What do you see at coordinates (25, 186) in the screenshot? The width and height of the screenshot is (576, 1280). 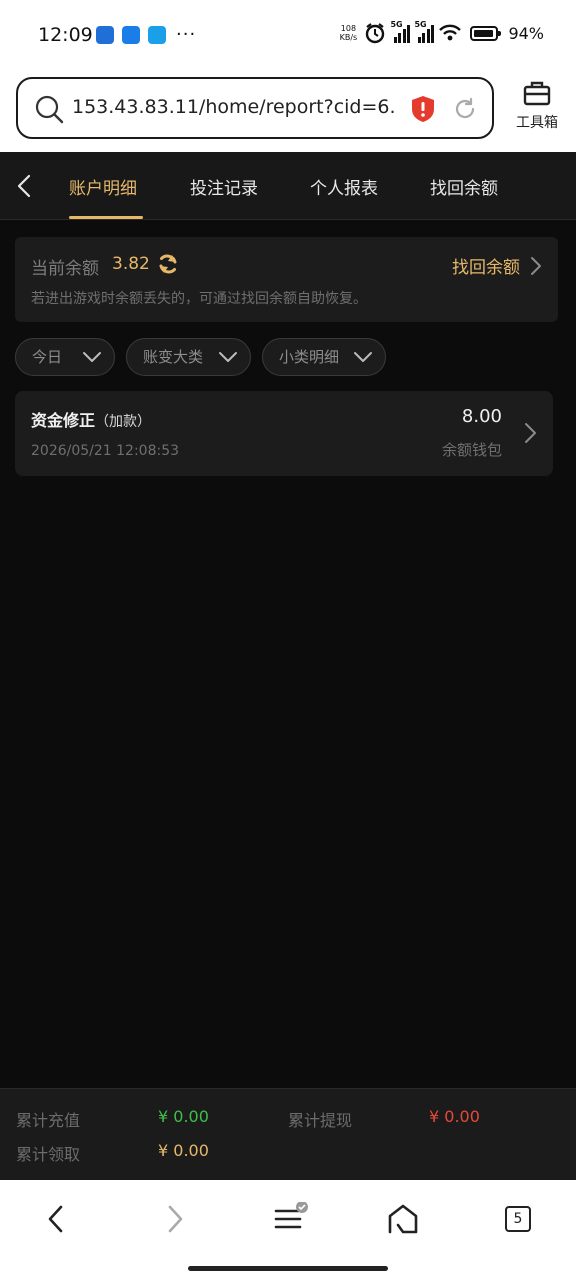 I see `chevron-left-icon` at bounding box center [25, 186].